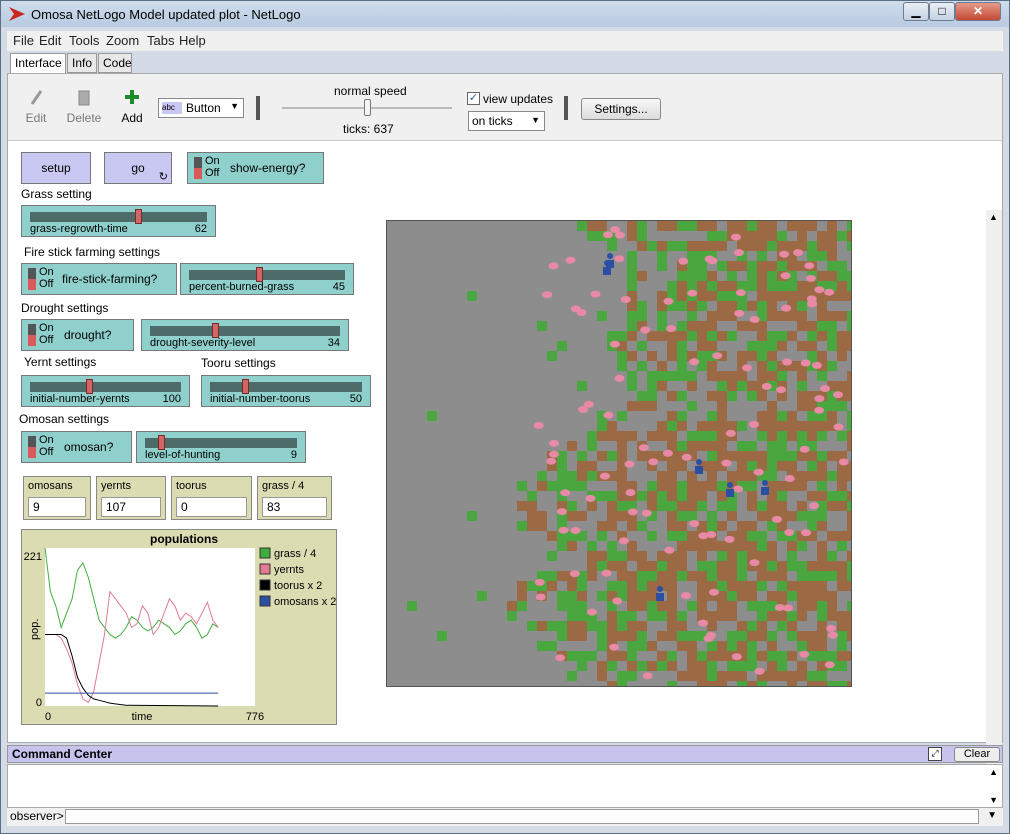 This screenshot has height=834, width=1010. I want to click on history-dropdown-icon: ▼, so click(992, 815).